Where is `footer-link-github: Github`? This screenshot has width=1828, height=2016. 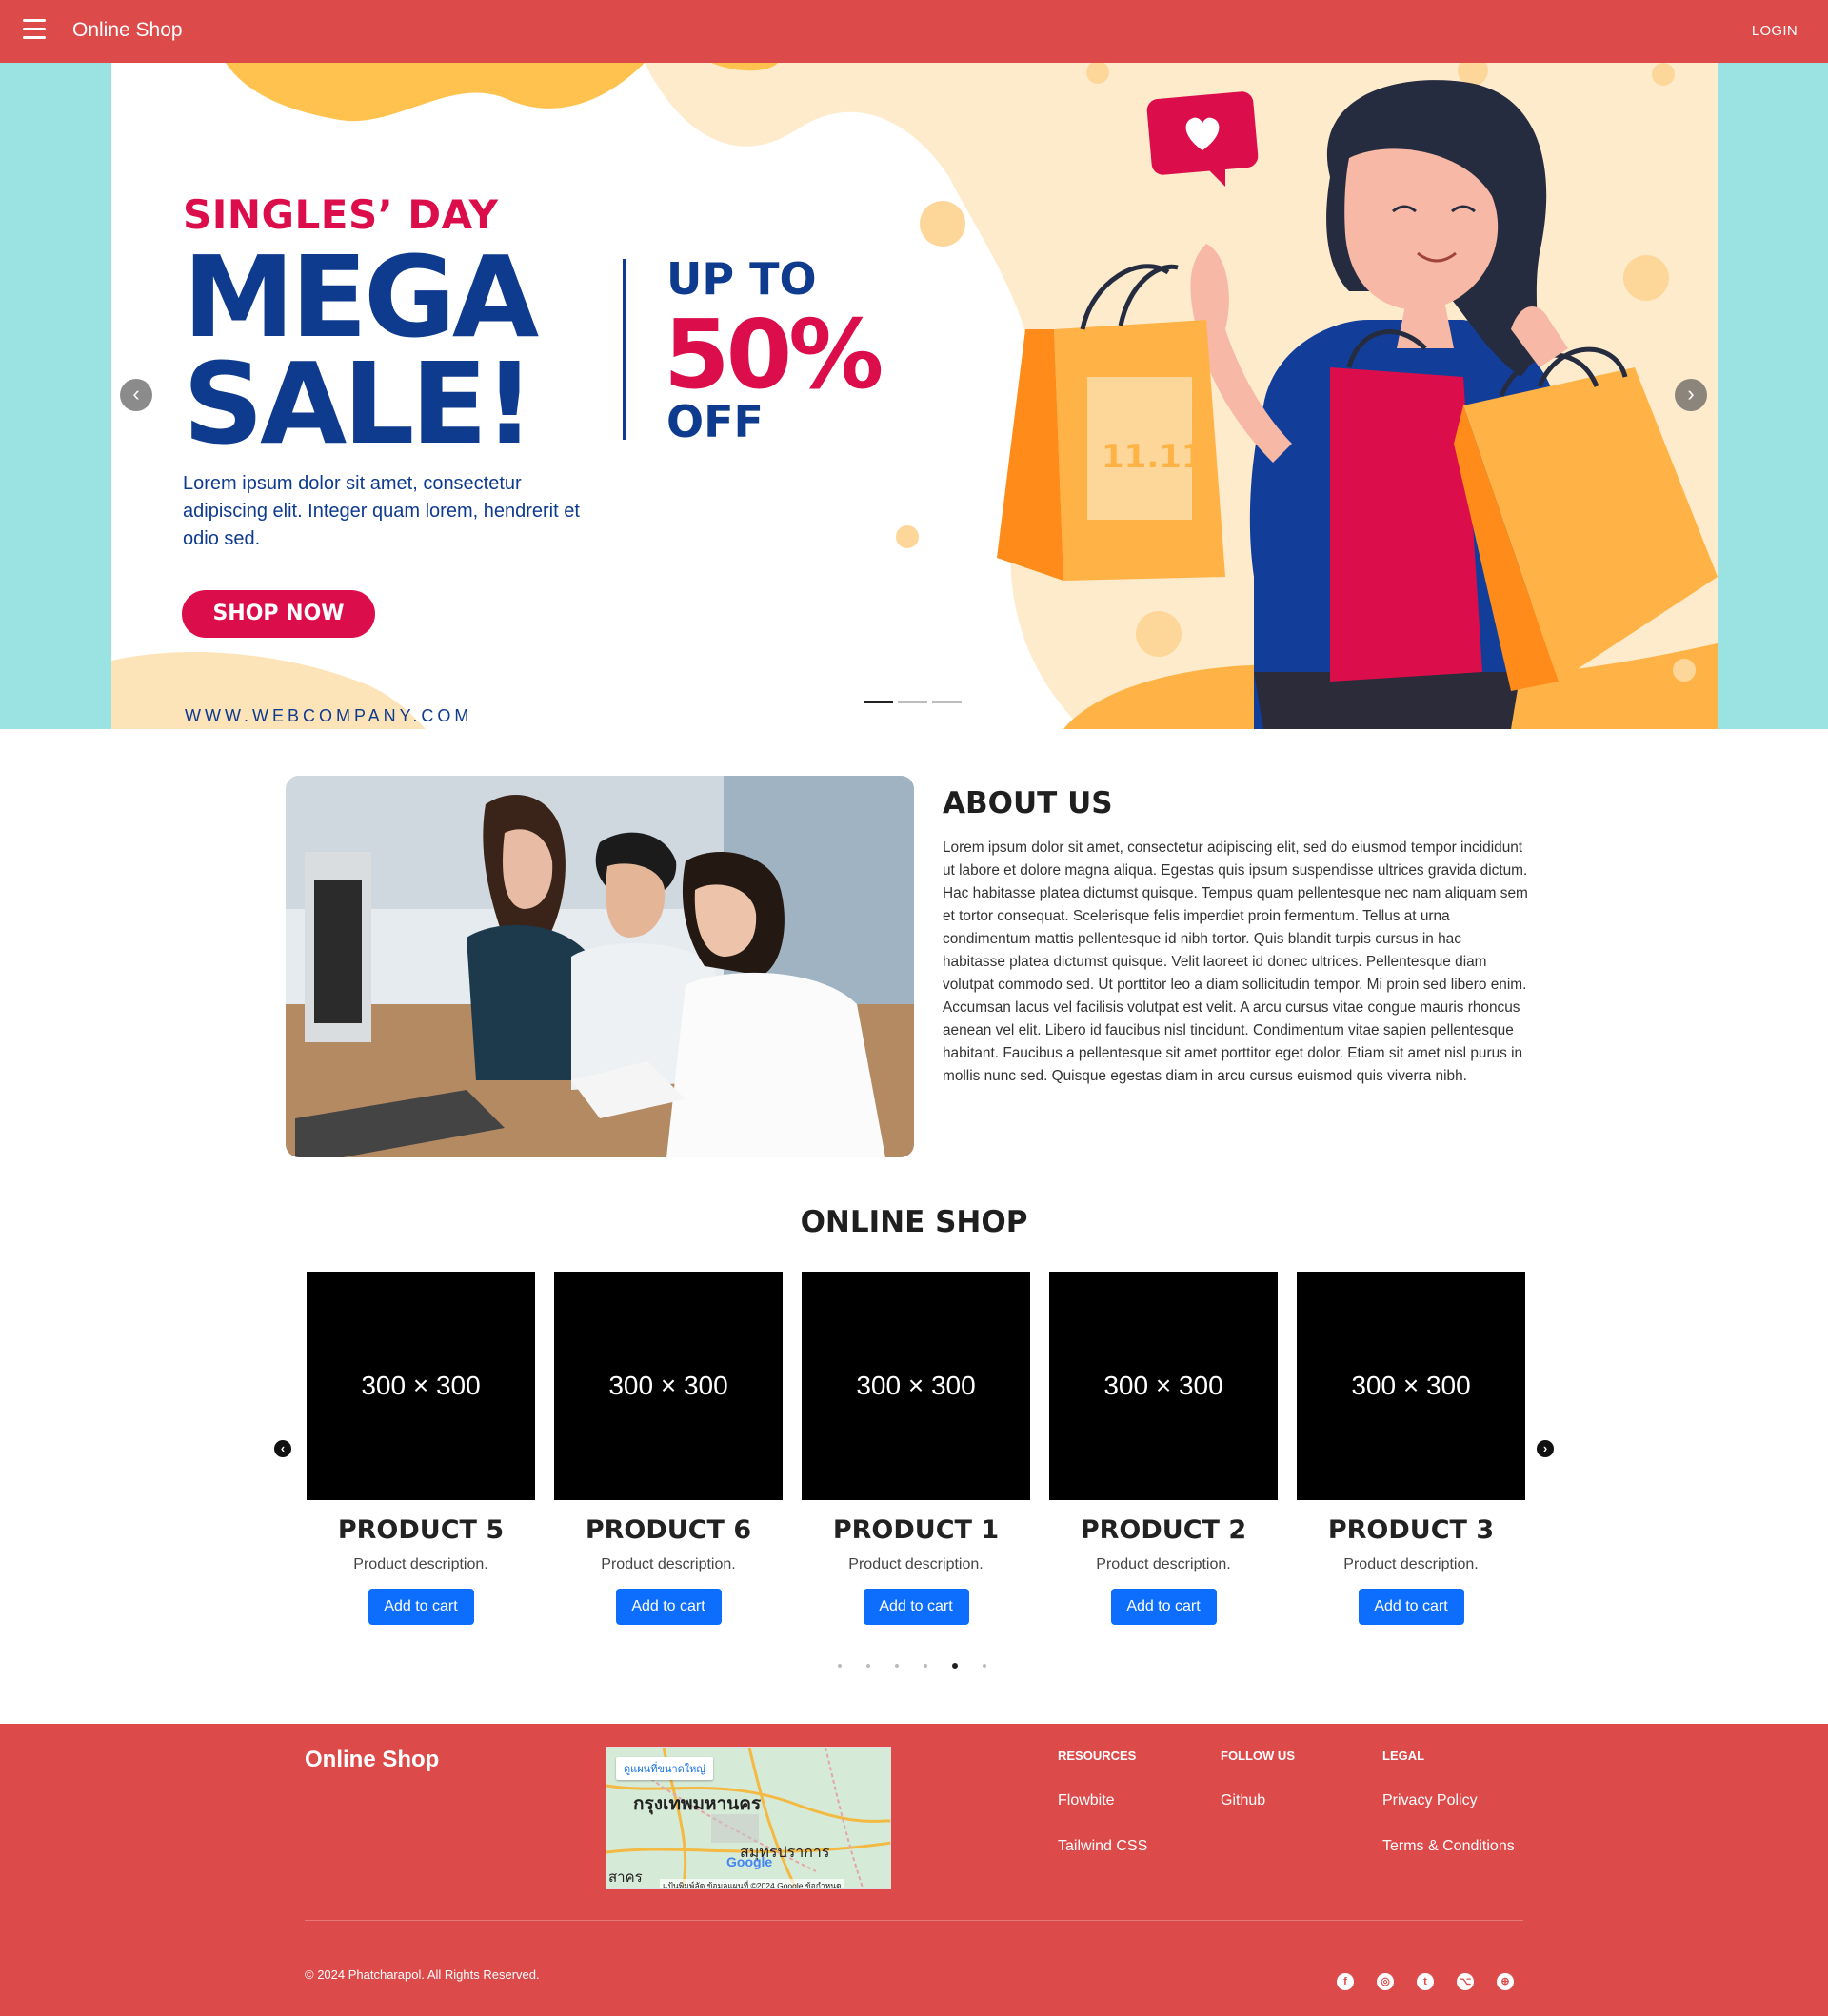 footer-link-github: Github is located at coordinates (1258, 1801).